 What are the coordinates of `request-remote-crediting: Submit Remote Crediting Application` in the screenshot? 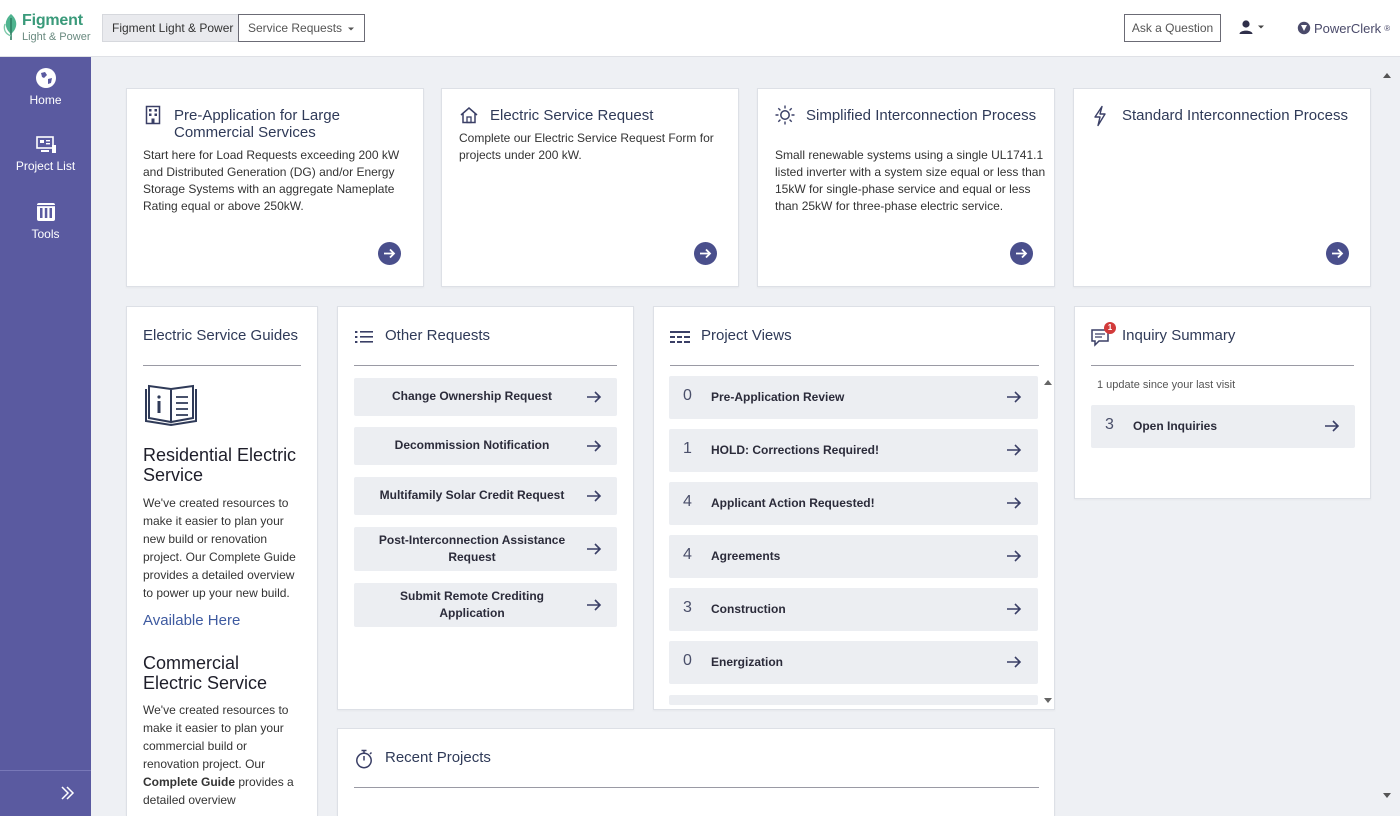 It's located at (485, 605).